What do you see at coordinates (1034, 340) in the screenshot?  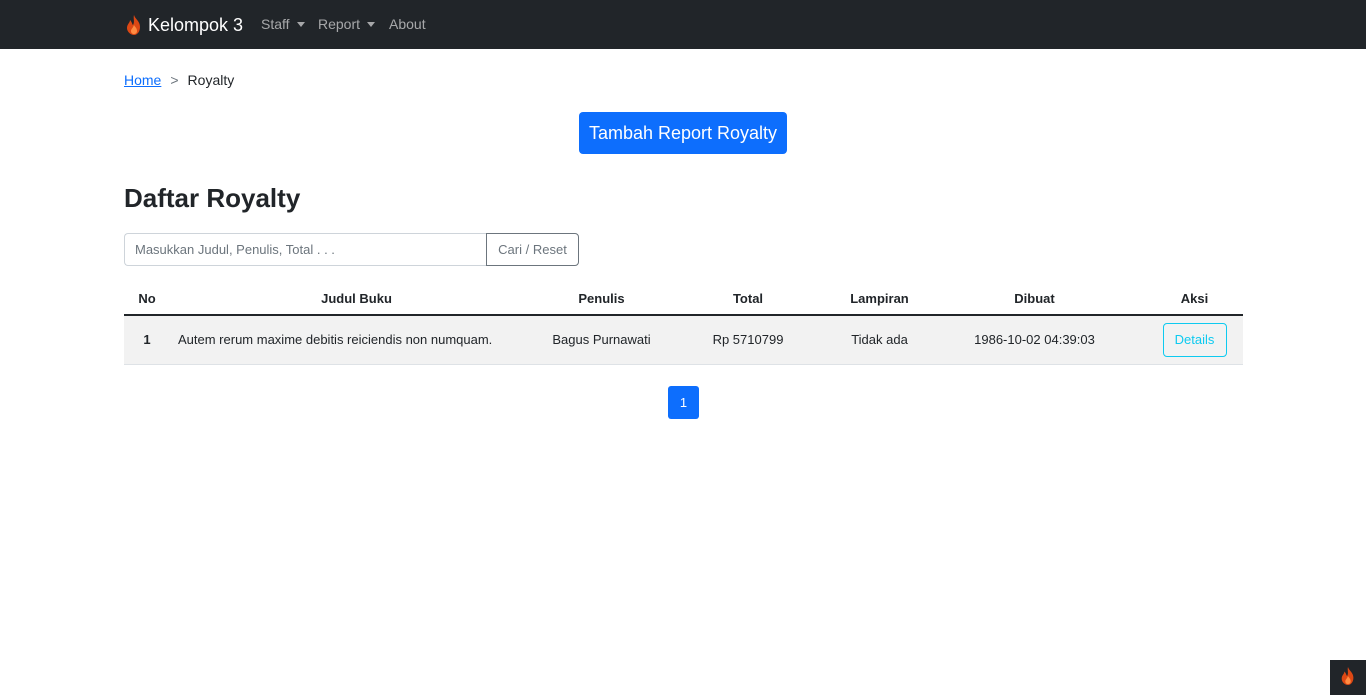 I see `cell-dibuat: 1986-10-02 04:39:03` at bounding box center [1034, 340].